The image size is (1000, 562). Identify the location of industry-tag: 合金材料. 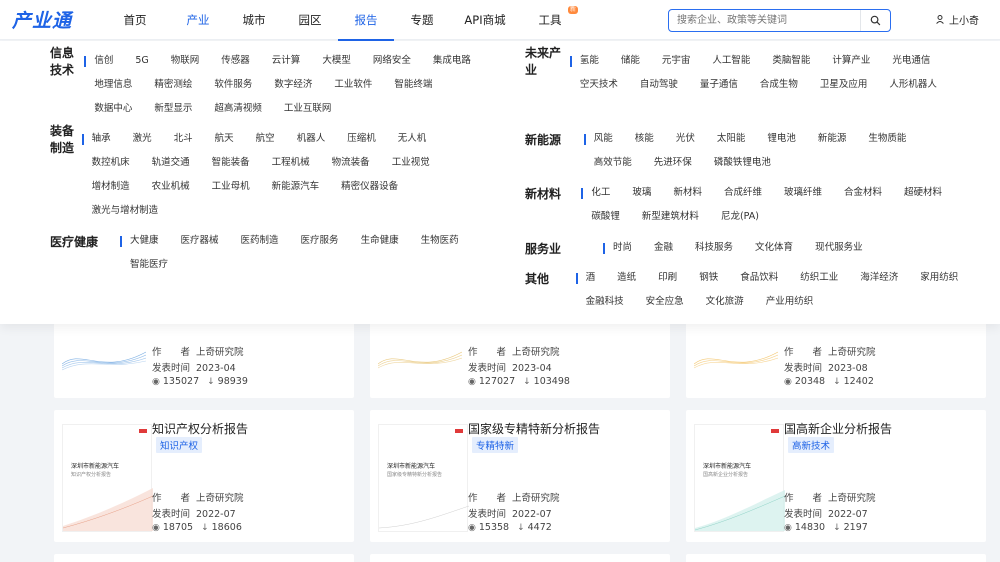
(863, 197).